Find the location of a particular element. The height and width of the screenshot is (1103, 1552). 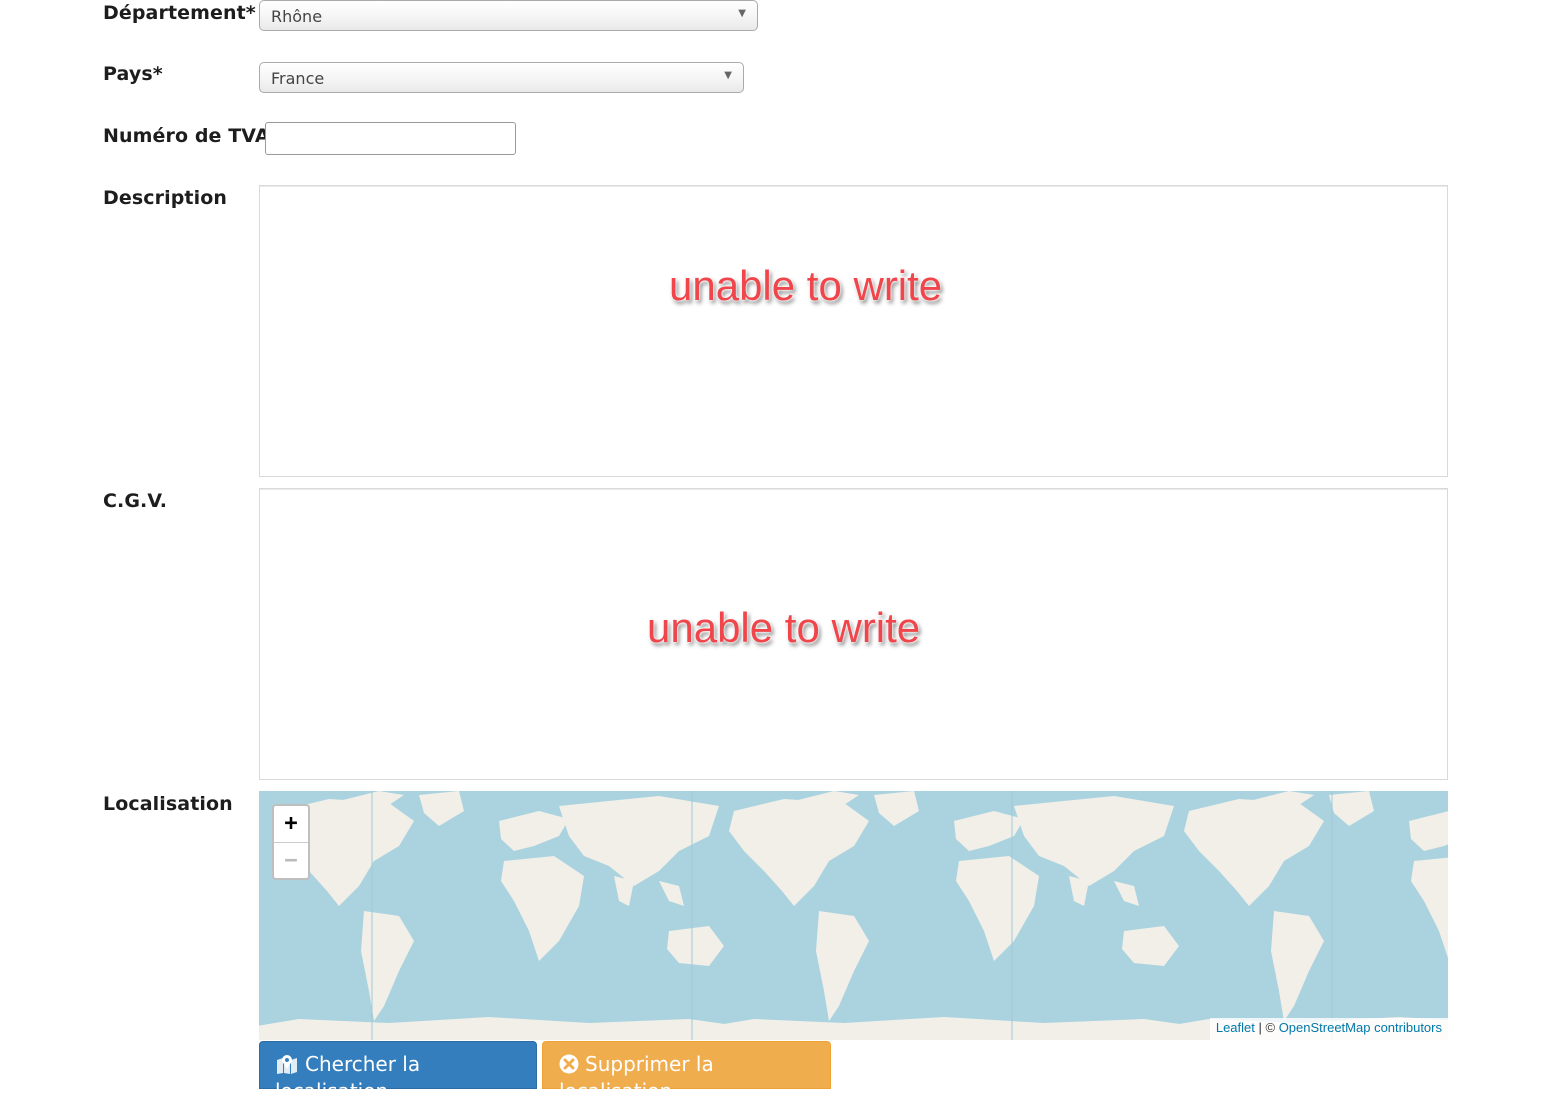

zoom-out-button: − is located at coordinates (291, 860).